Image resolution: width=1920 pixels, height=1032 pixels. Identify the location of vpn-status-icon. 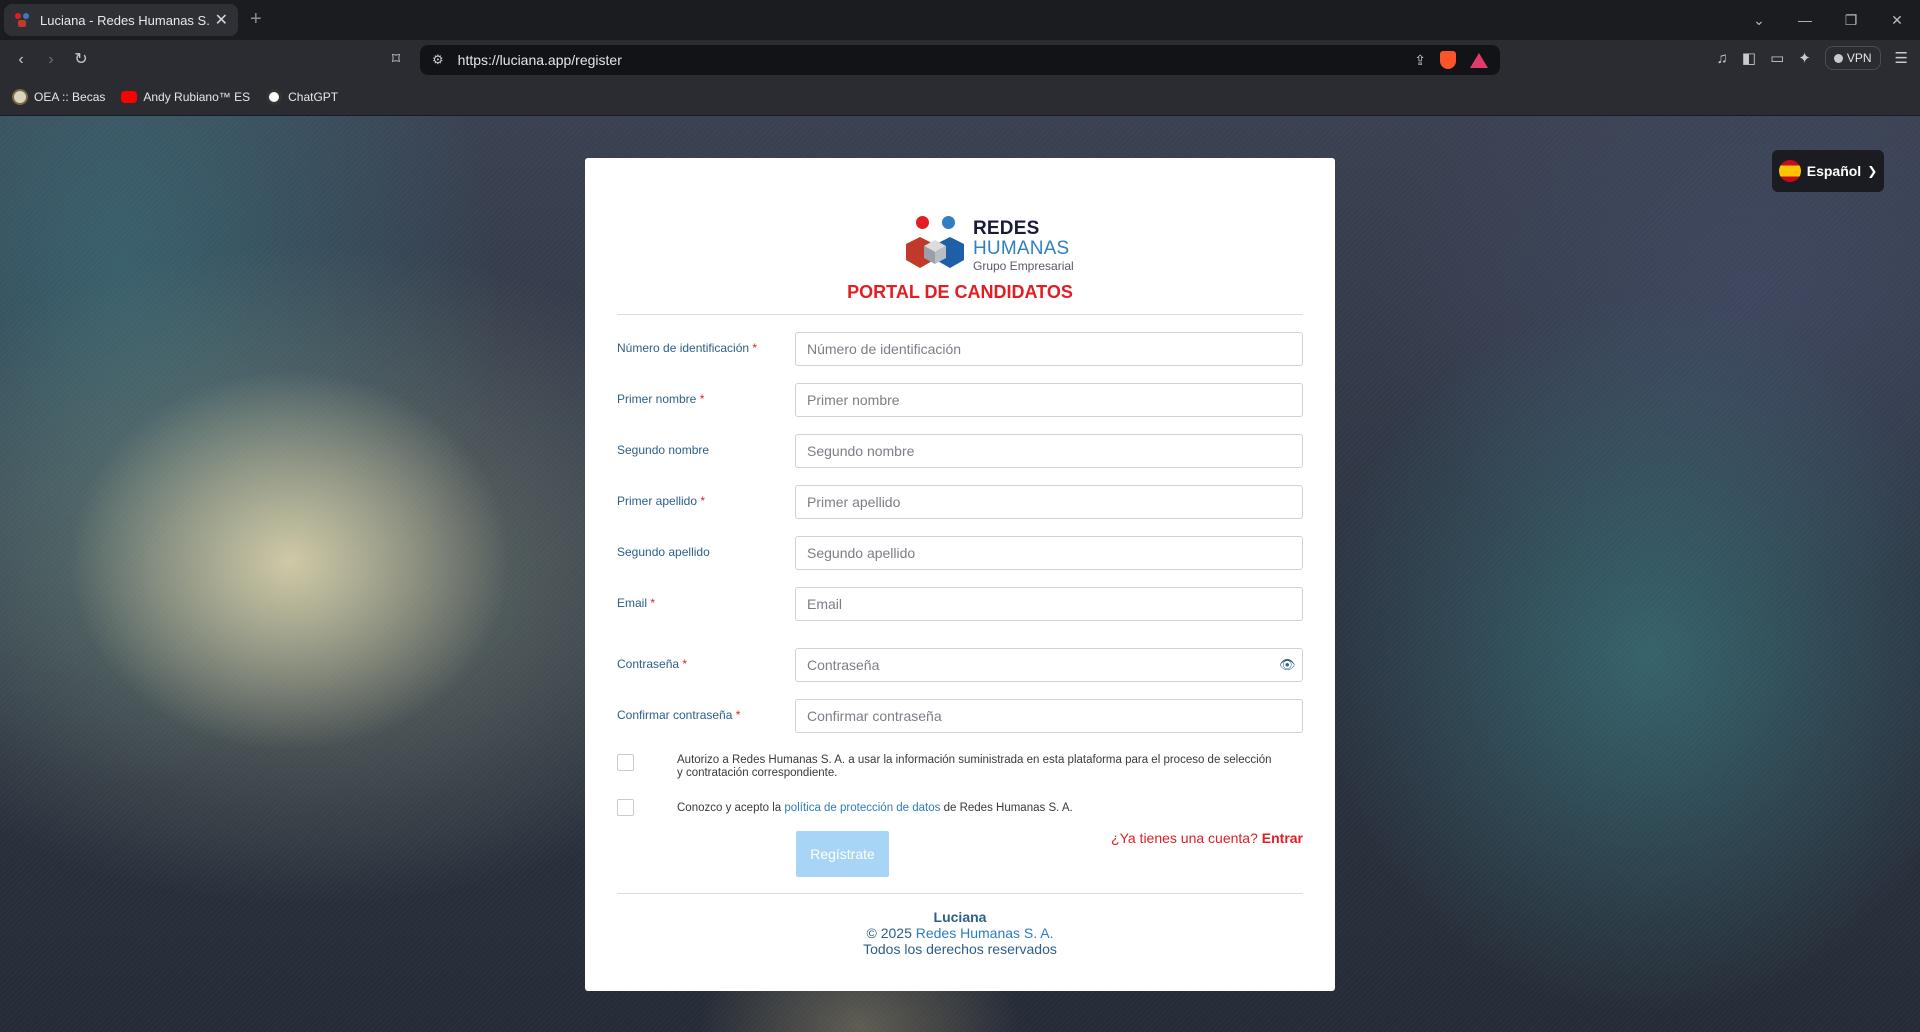
(1838, 58).